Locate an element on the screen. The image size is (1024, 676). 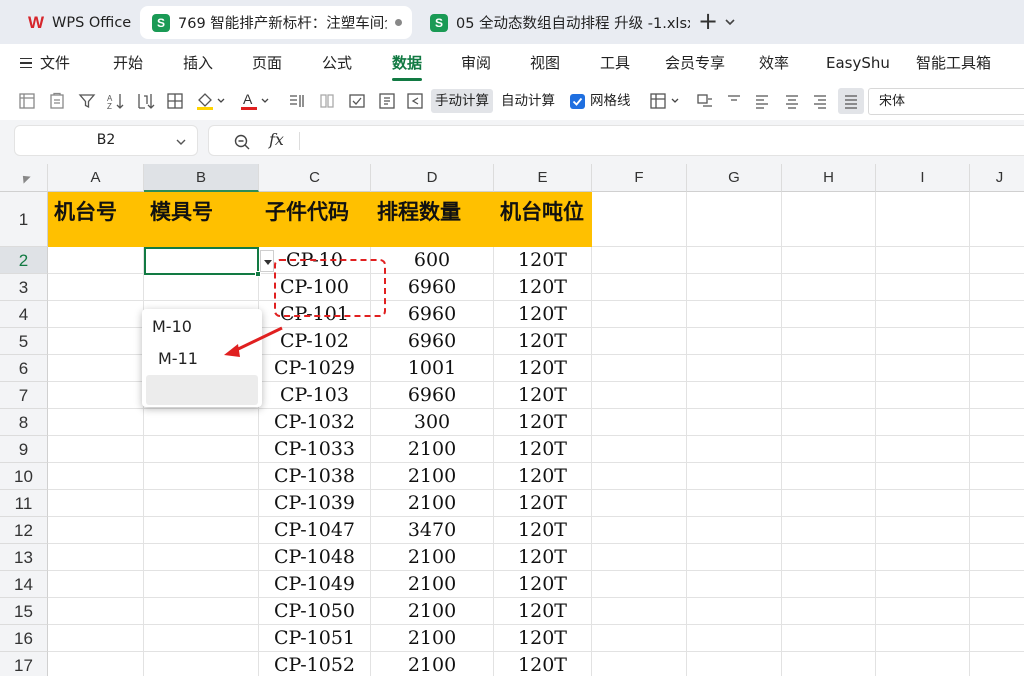
cell-c9: CP-1033 is located at coordinates (315, 449).